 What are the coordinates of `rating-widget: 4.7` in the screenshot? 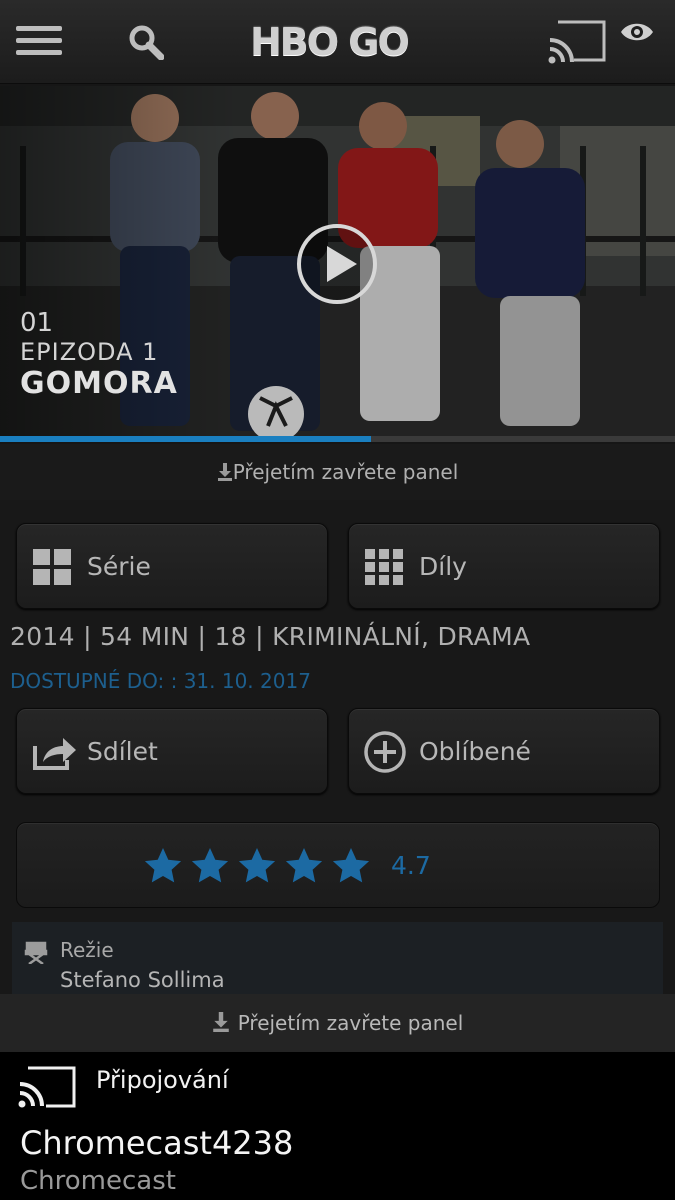 It's located at (338, 865).